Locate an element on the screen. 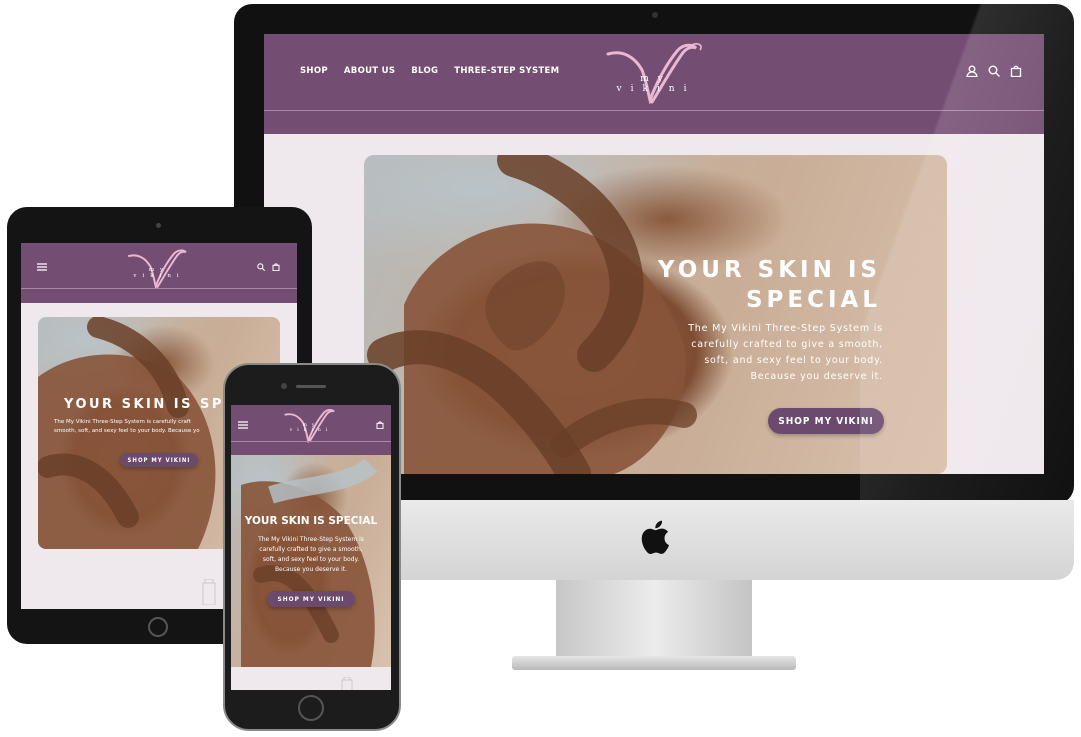 Image resolution: width=1081 pixels, height=737 pixels. tablet-cart-icon is located at coordinates (276, 267).